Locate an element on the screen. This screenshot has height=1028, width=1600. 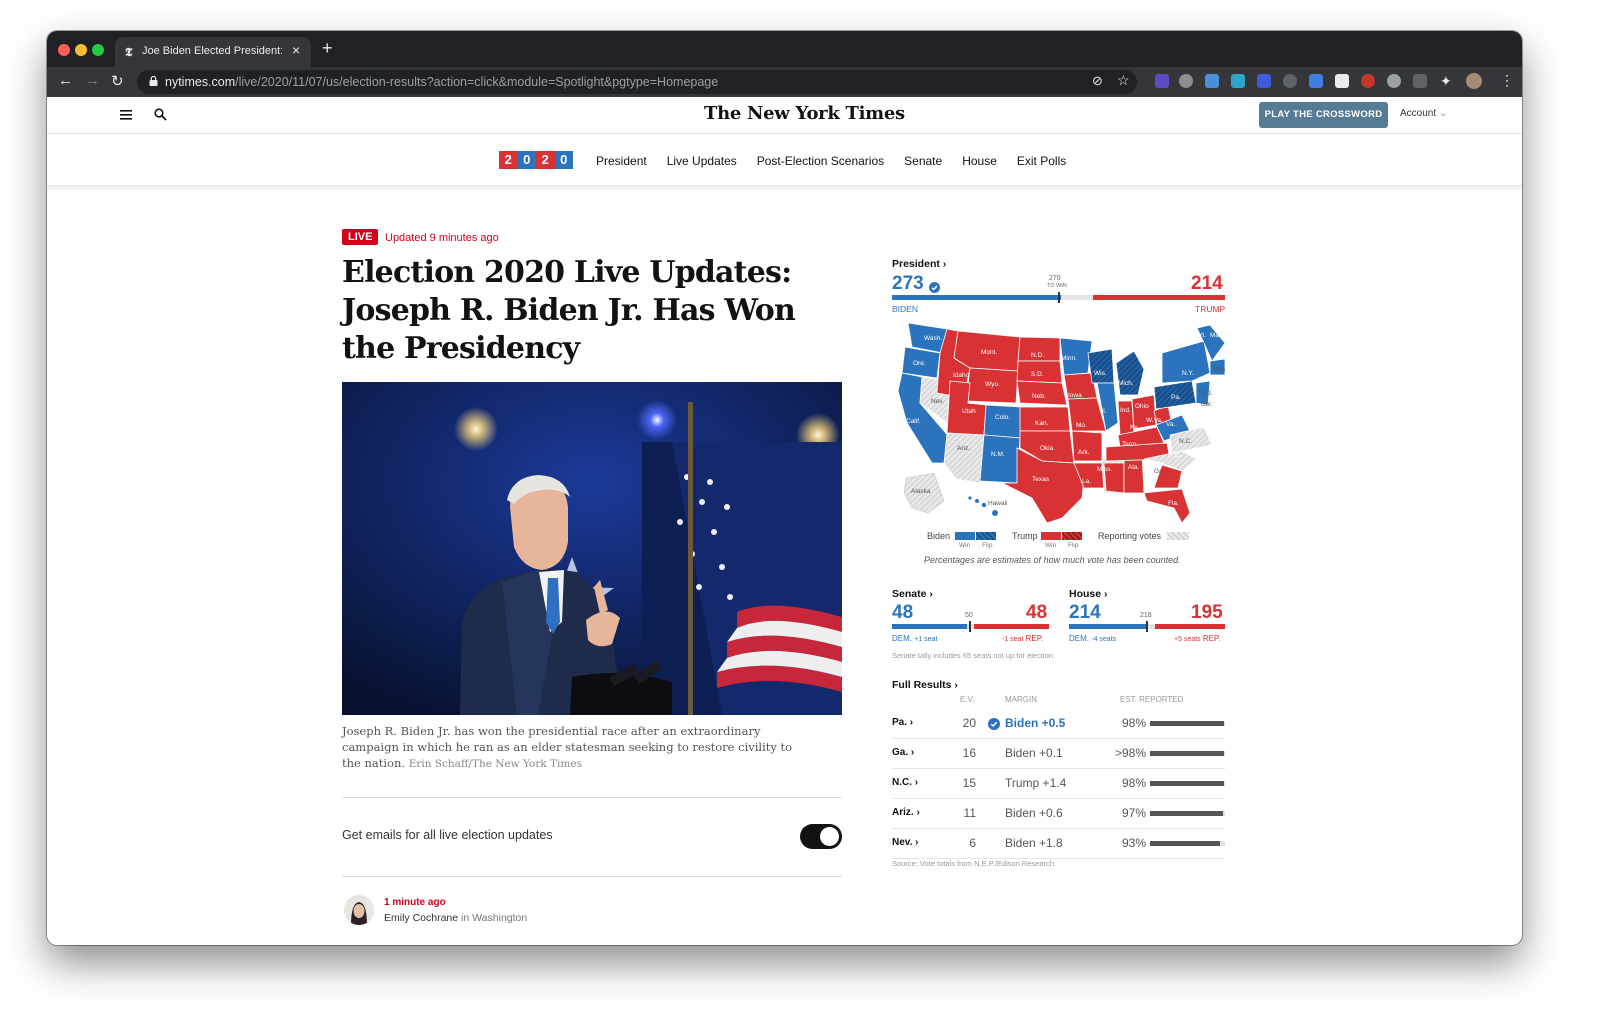
map-state-label: Maine is located at coordinates (1217, 335).